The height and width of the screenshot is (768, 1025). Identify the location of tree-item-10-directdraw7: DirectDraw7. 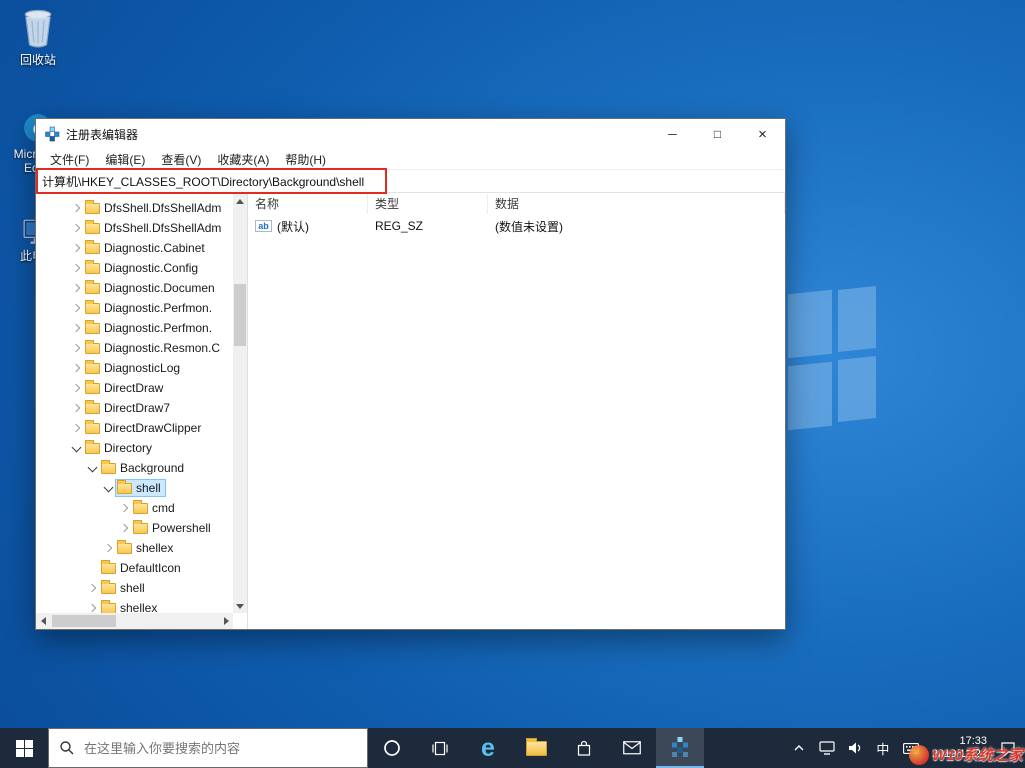
(134, 408).